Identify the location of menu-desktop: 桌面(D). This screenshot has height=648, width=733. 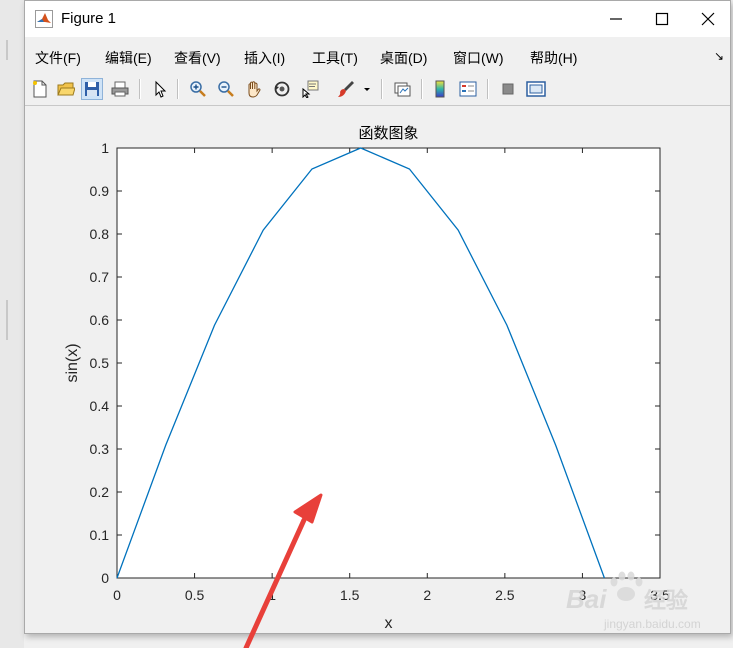
(403, 58).